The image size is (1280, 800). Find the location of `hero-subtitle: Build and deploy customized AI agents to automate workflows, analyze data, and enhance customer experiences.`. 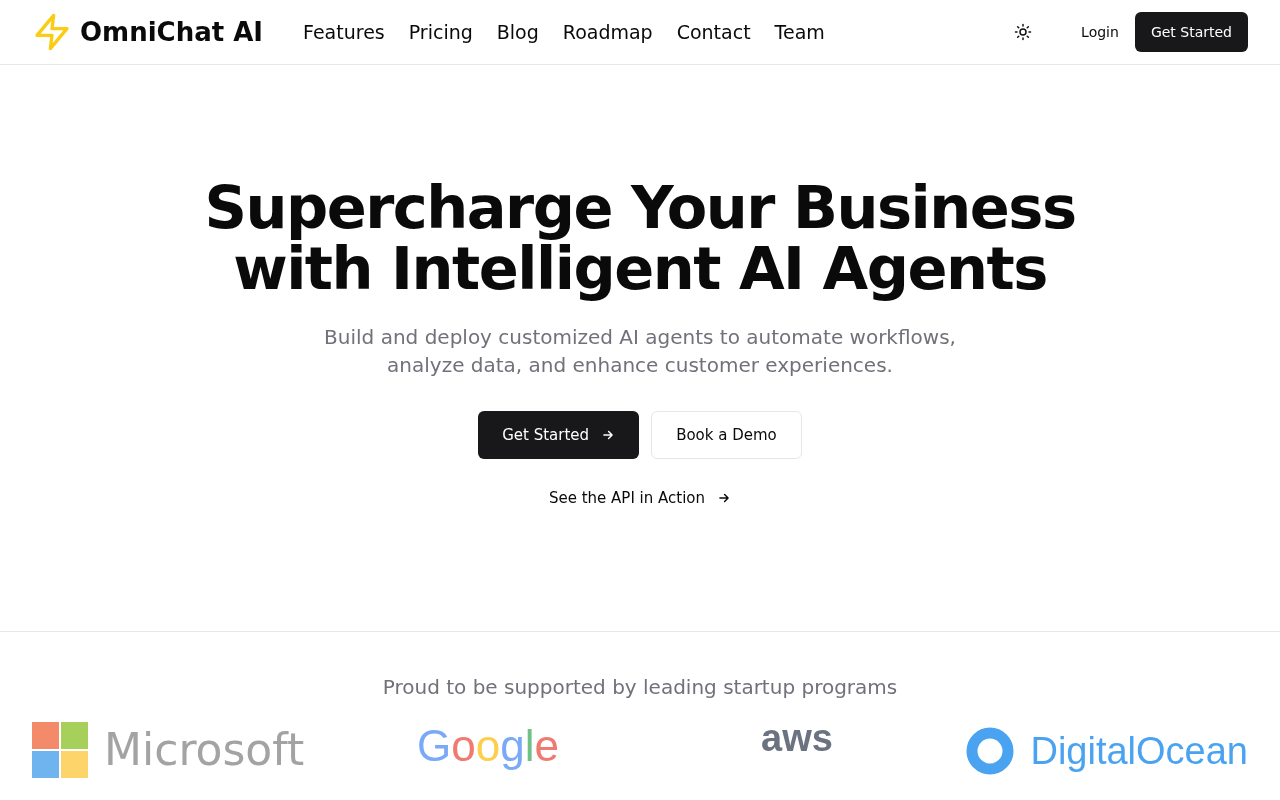

hero-subtitle: Build and deploy customized AI agents to automate workflows, analyze data, and enhance customer experiences. is located at coordinates (640, 351).